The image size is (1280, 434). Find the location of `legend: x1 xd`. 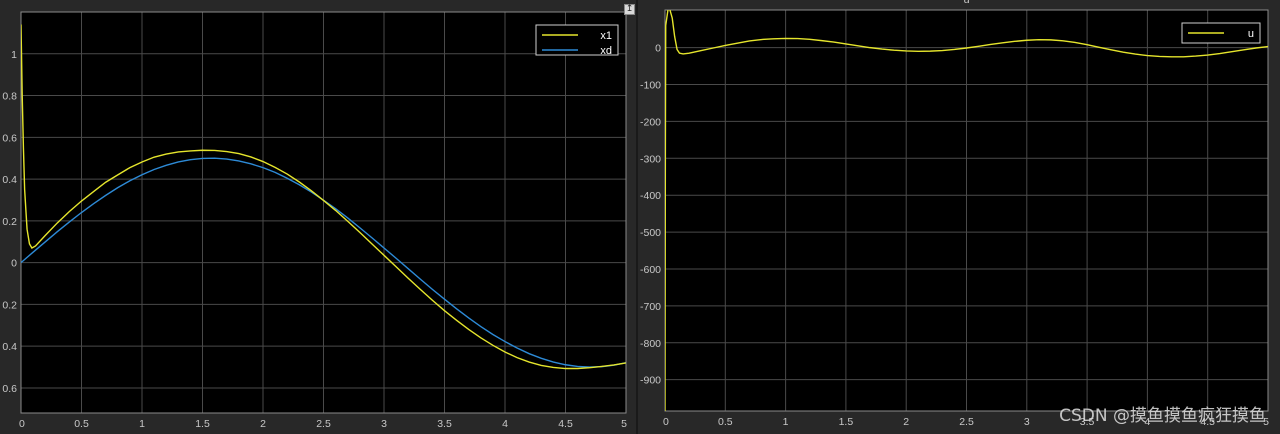

legend: x1 xd is located at coordinates (577, 40).